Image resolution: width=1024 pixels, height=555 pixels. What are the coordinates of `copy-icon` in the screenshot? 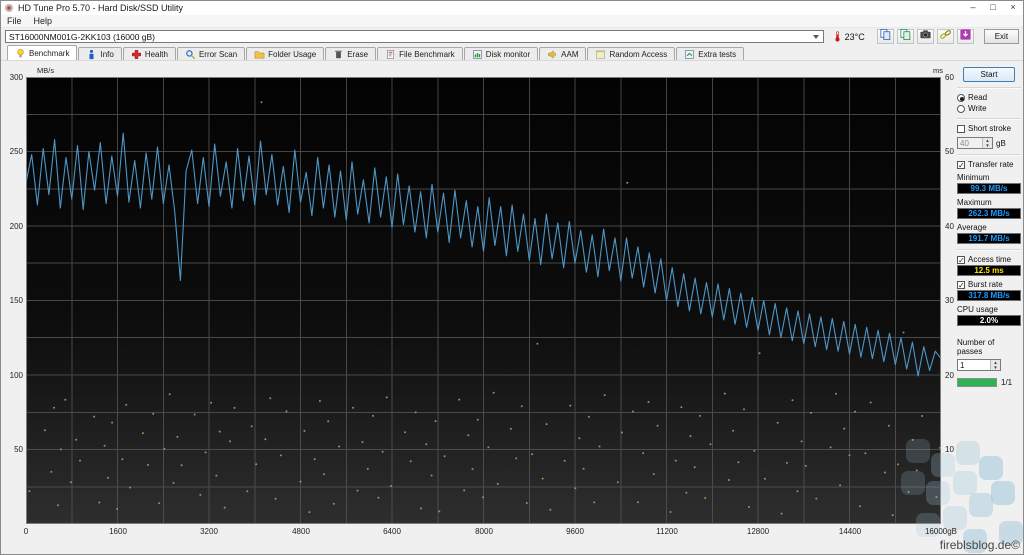 It's located at (885, 37).